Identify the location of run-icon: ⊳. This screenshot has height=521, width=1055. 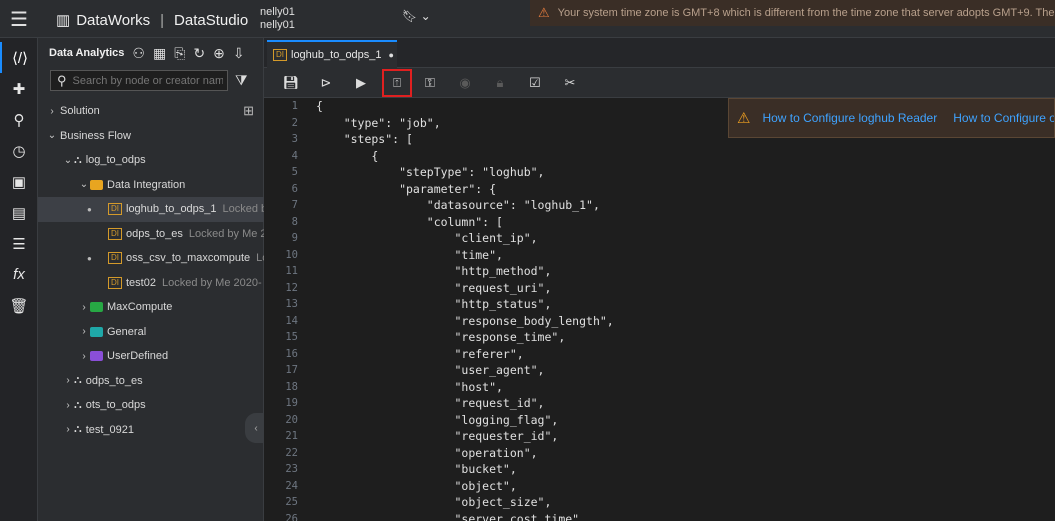
(326, 83).